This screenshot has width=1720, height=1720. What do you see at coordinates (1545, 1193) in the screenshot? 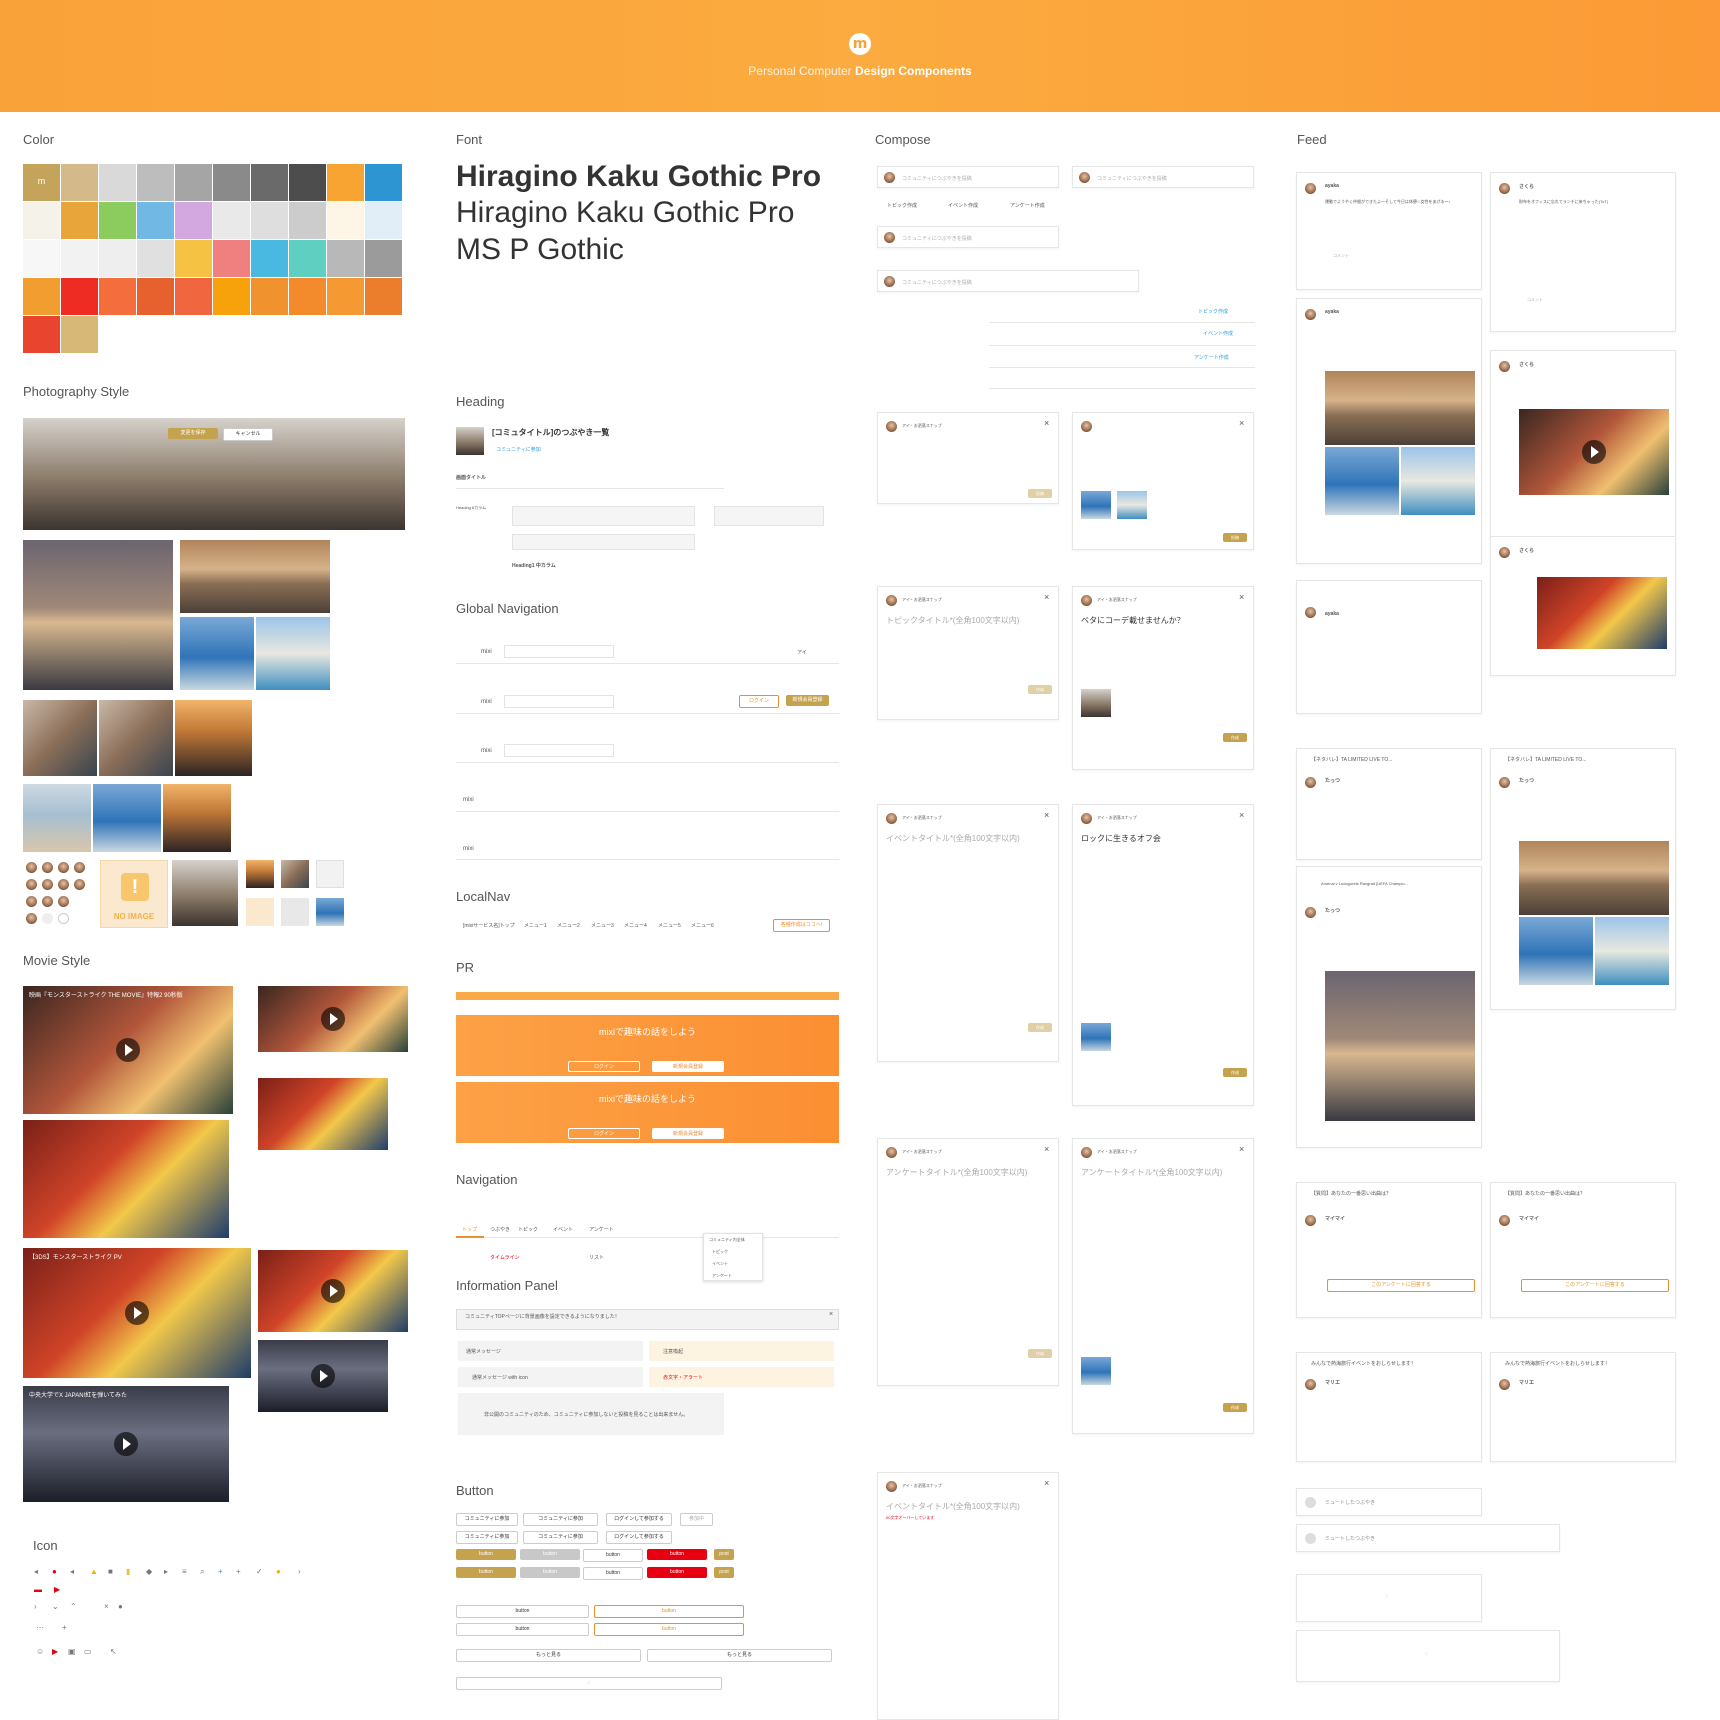
I see `survey-title: 【質問】あなたの一番思い出曲は？` at bounding box center [1545, 1193].